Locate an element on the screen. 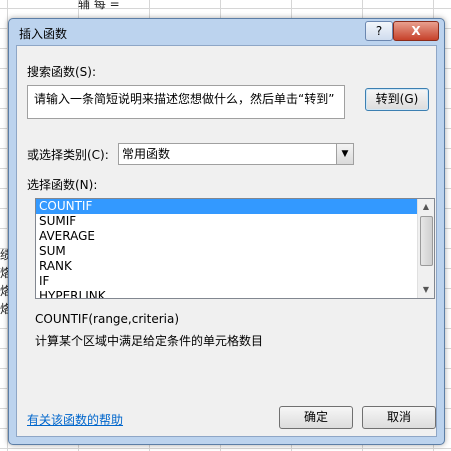 Image resolution: width=451 pixels, height=451 pixels. function-help-link: 有关该函数的帮助 is located at coordinates (75, 419).